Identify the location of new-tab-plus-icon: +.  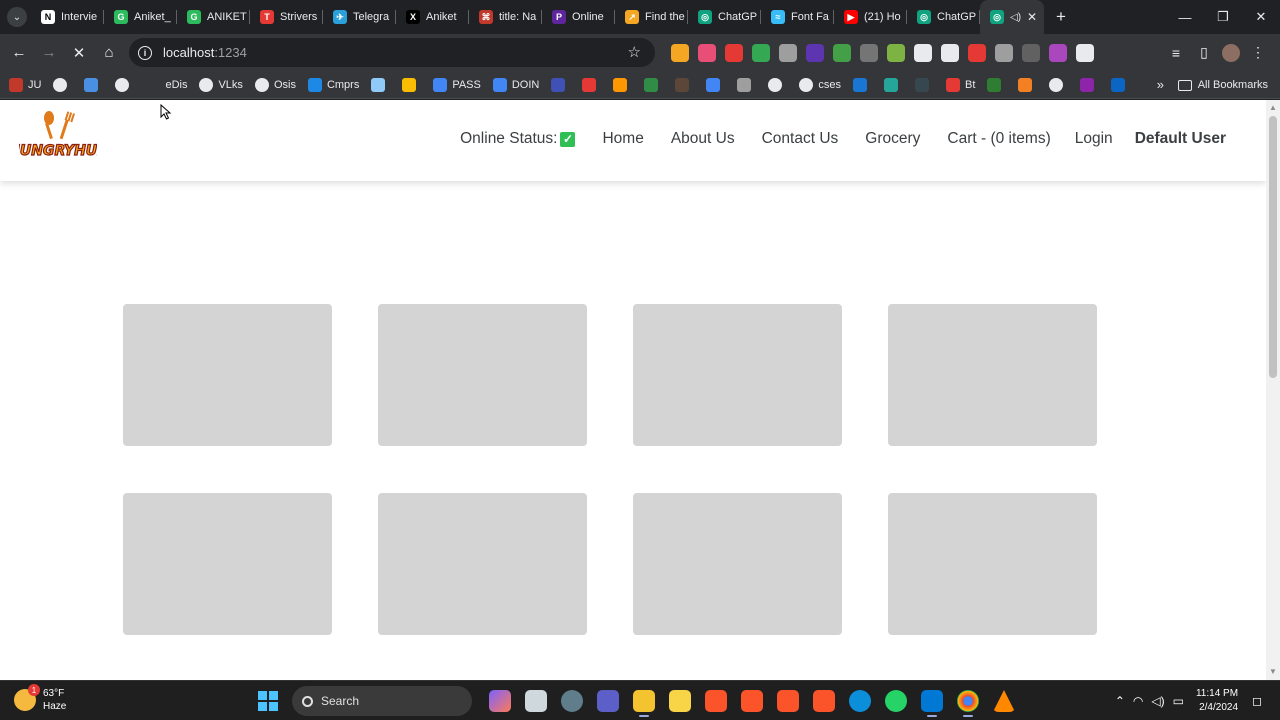
(1061, 17).